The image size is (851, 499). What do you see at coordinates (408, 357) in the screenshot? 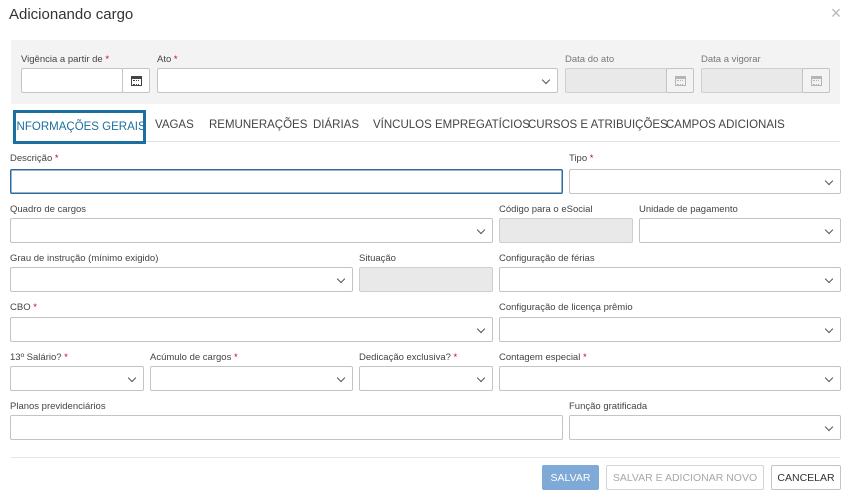
I see `dedicacao-label: Dedicação exclusiva? *` at bounding box center [408, 357].